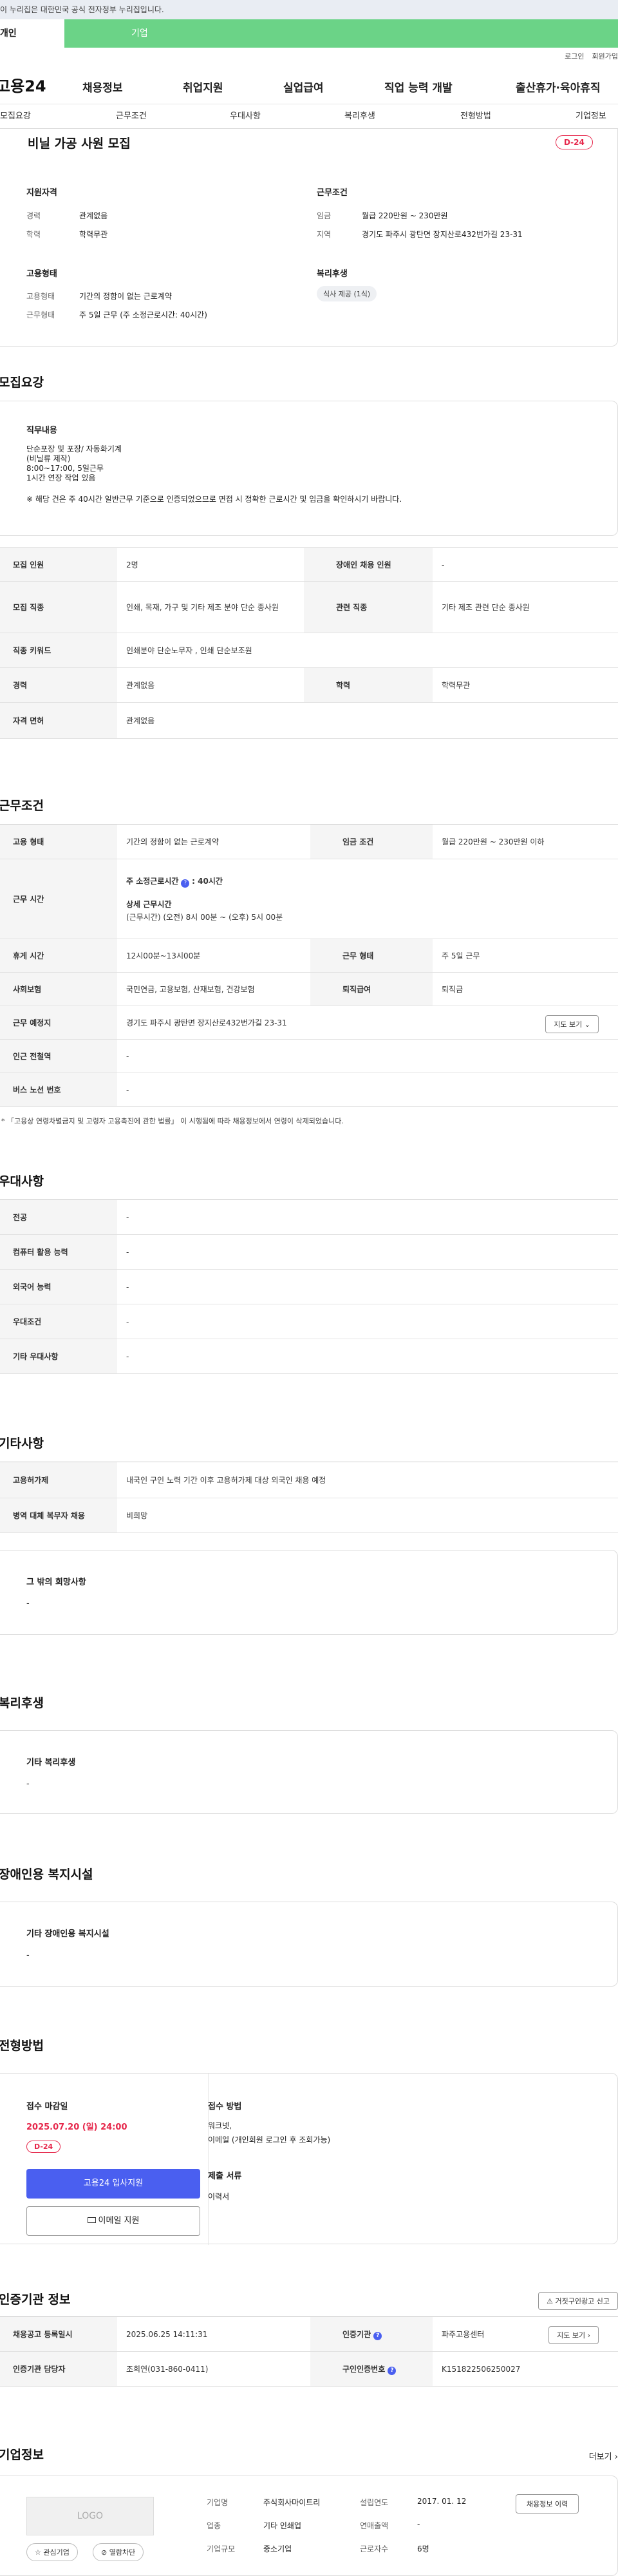 Image resolution: width=618 pixels, height=2576 pixels. I want to click on tab-personal: 개인, so click(32, 33).